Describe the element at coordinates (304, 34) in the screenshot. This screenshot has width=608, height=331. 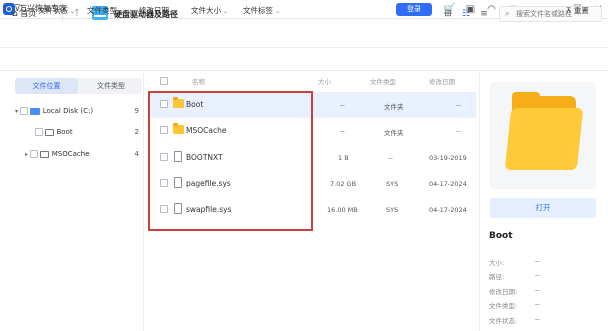
I see `navigation-bar` at that location.